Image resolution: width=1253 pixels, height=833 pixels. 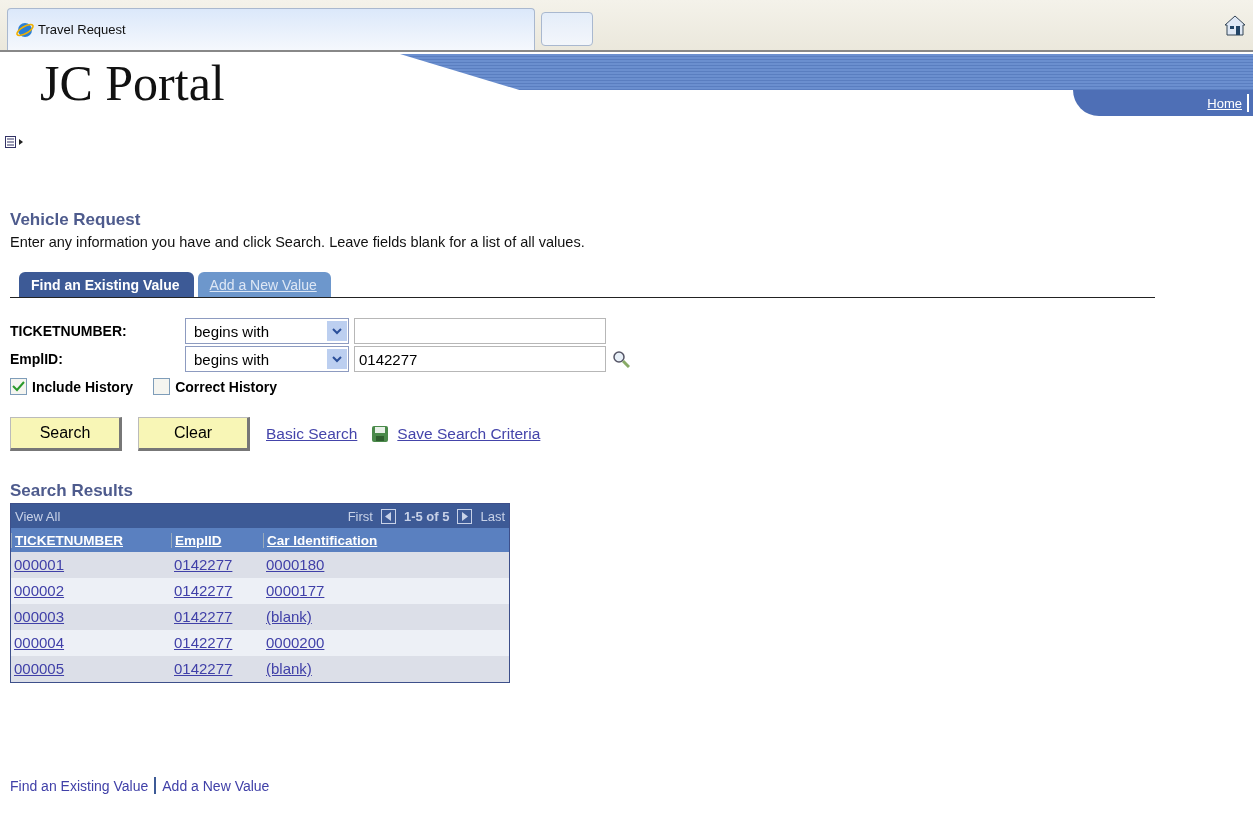 I want to click on cell-link: 0000180, so click(x=294, y=564).